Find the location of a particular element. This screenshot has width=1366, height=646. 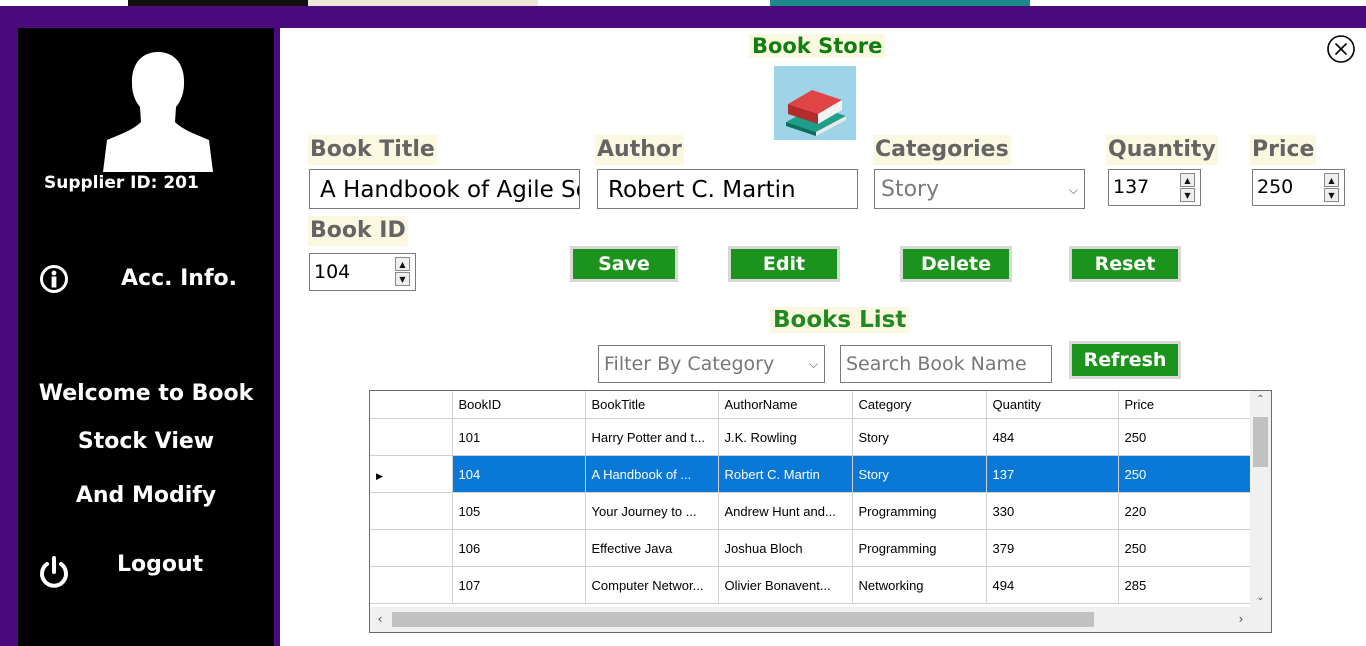

reset-button: Reset is located at coordinates (1125, 264).